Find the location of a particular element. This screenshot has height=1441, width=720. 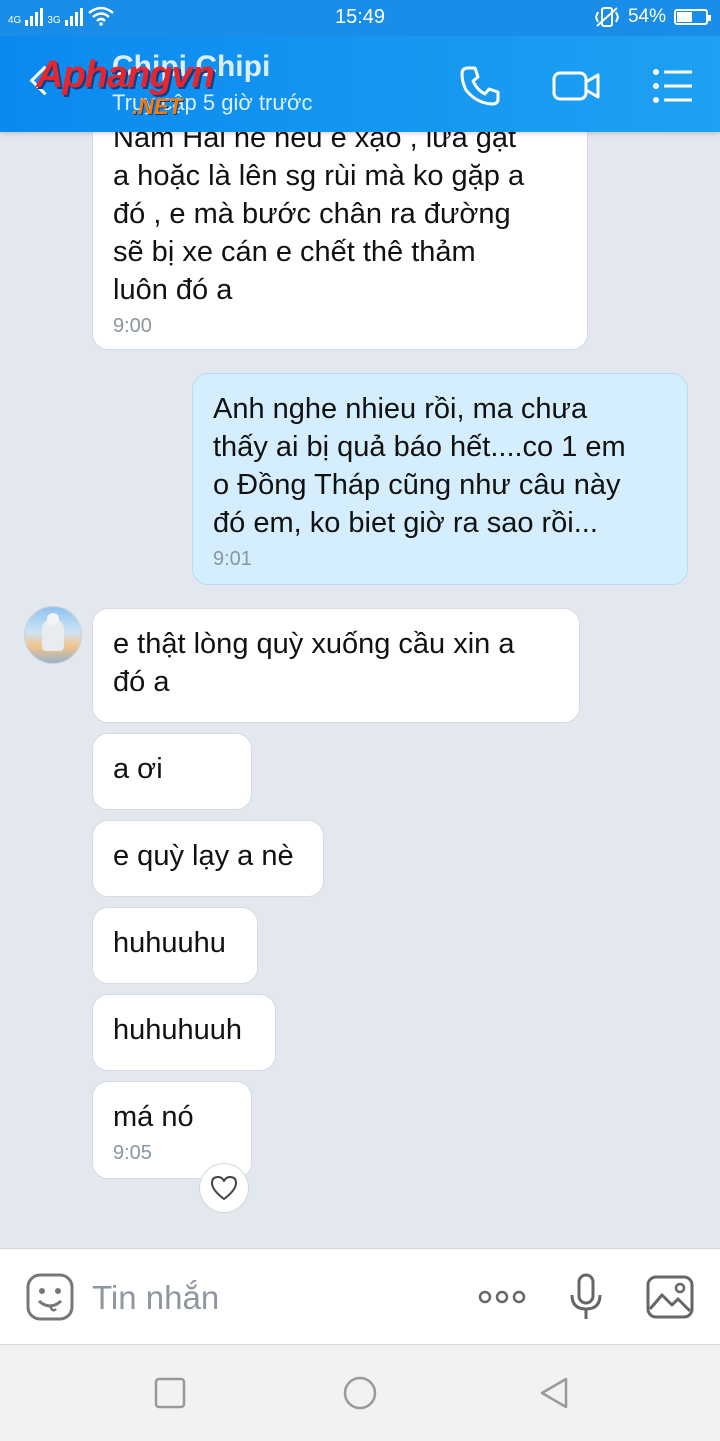

vibrate-icon is located at coordinates (607, 17).